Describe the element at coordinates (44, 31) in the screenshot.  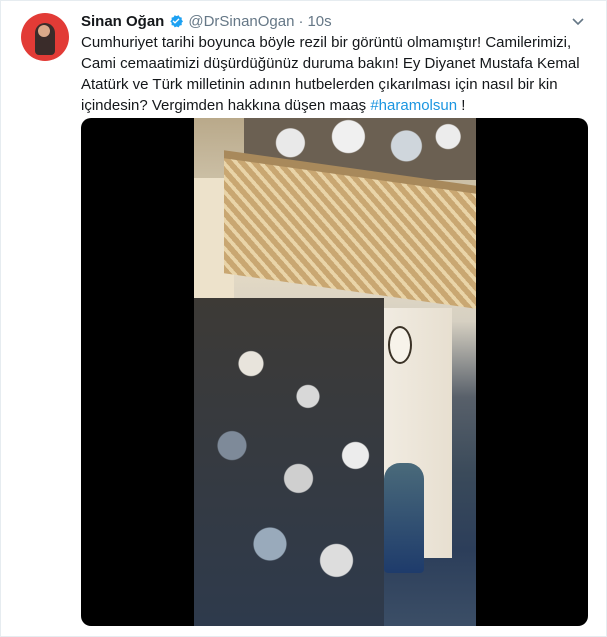
I see `avatar-face` at that location.